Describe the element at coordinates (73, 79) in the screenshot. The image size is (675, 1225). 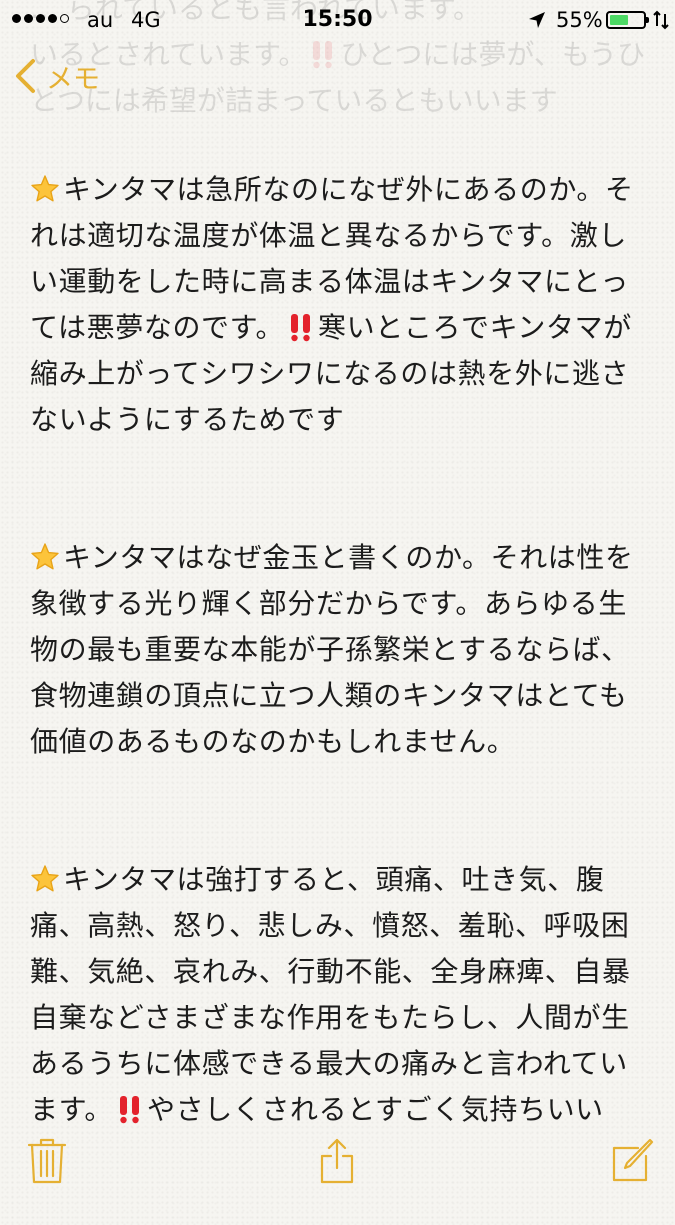
I see `back-label: メモ` at that location.